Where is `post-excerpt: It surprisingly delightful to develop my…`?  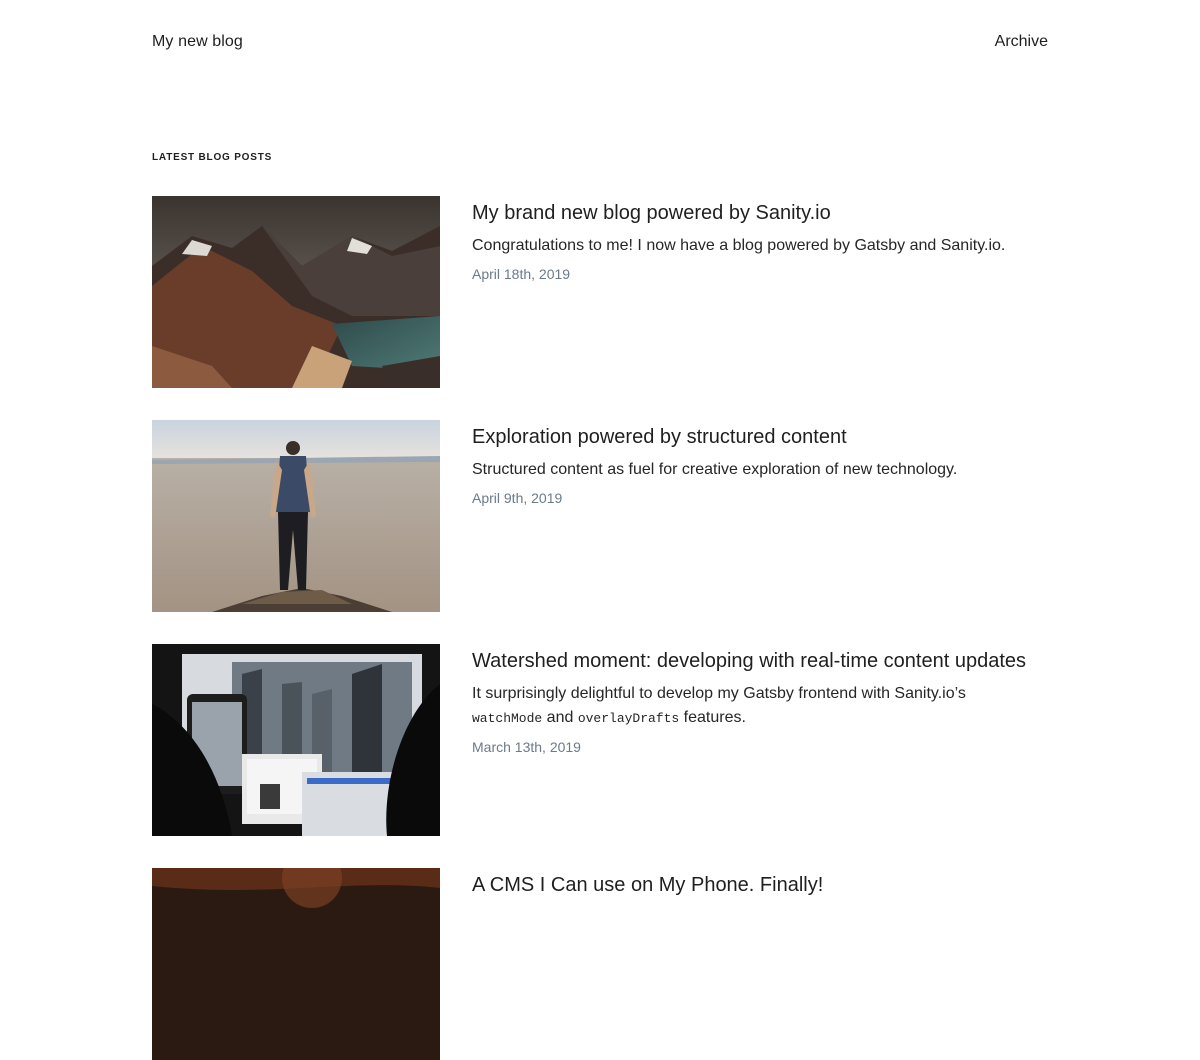
post-excerpt: It surprisingly delightful to develop my… is located at coordinates (752, 706).